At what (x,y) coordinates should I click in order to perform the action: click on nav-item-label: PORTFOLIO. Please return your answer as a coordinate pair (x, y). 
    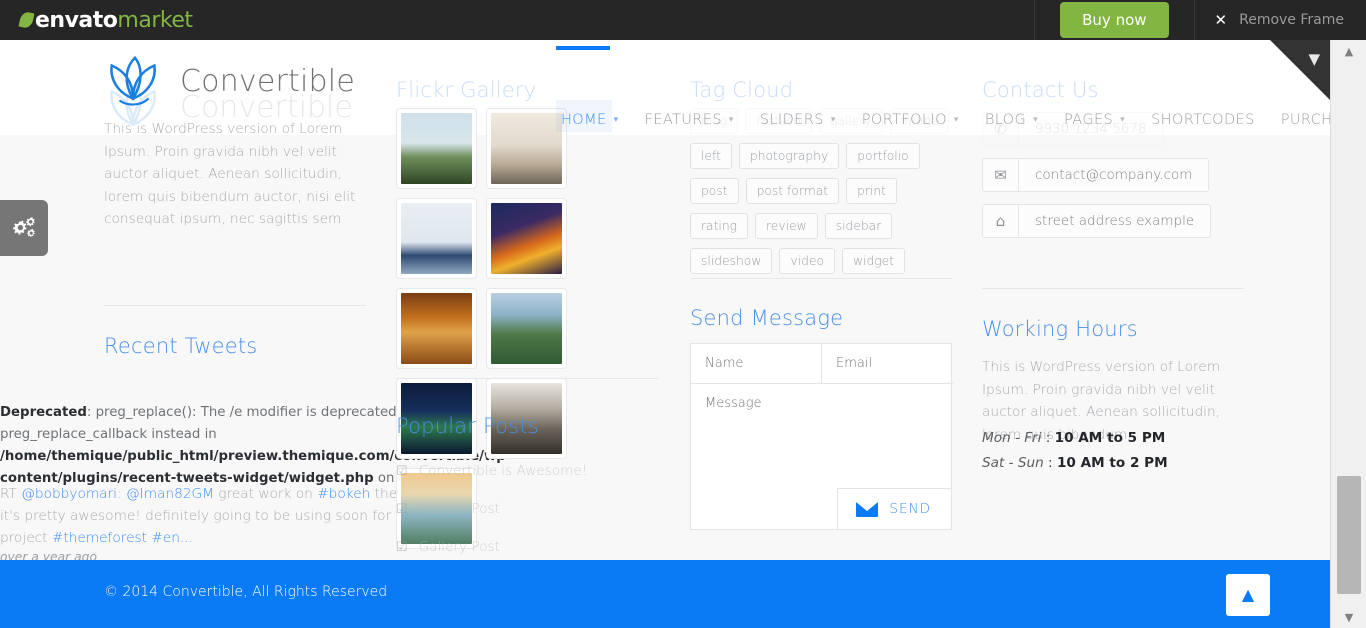
    Looking at the image, I should click on (904, 120).